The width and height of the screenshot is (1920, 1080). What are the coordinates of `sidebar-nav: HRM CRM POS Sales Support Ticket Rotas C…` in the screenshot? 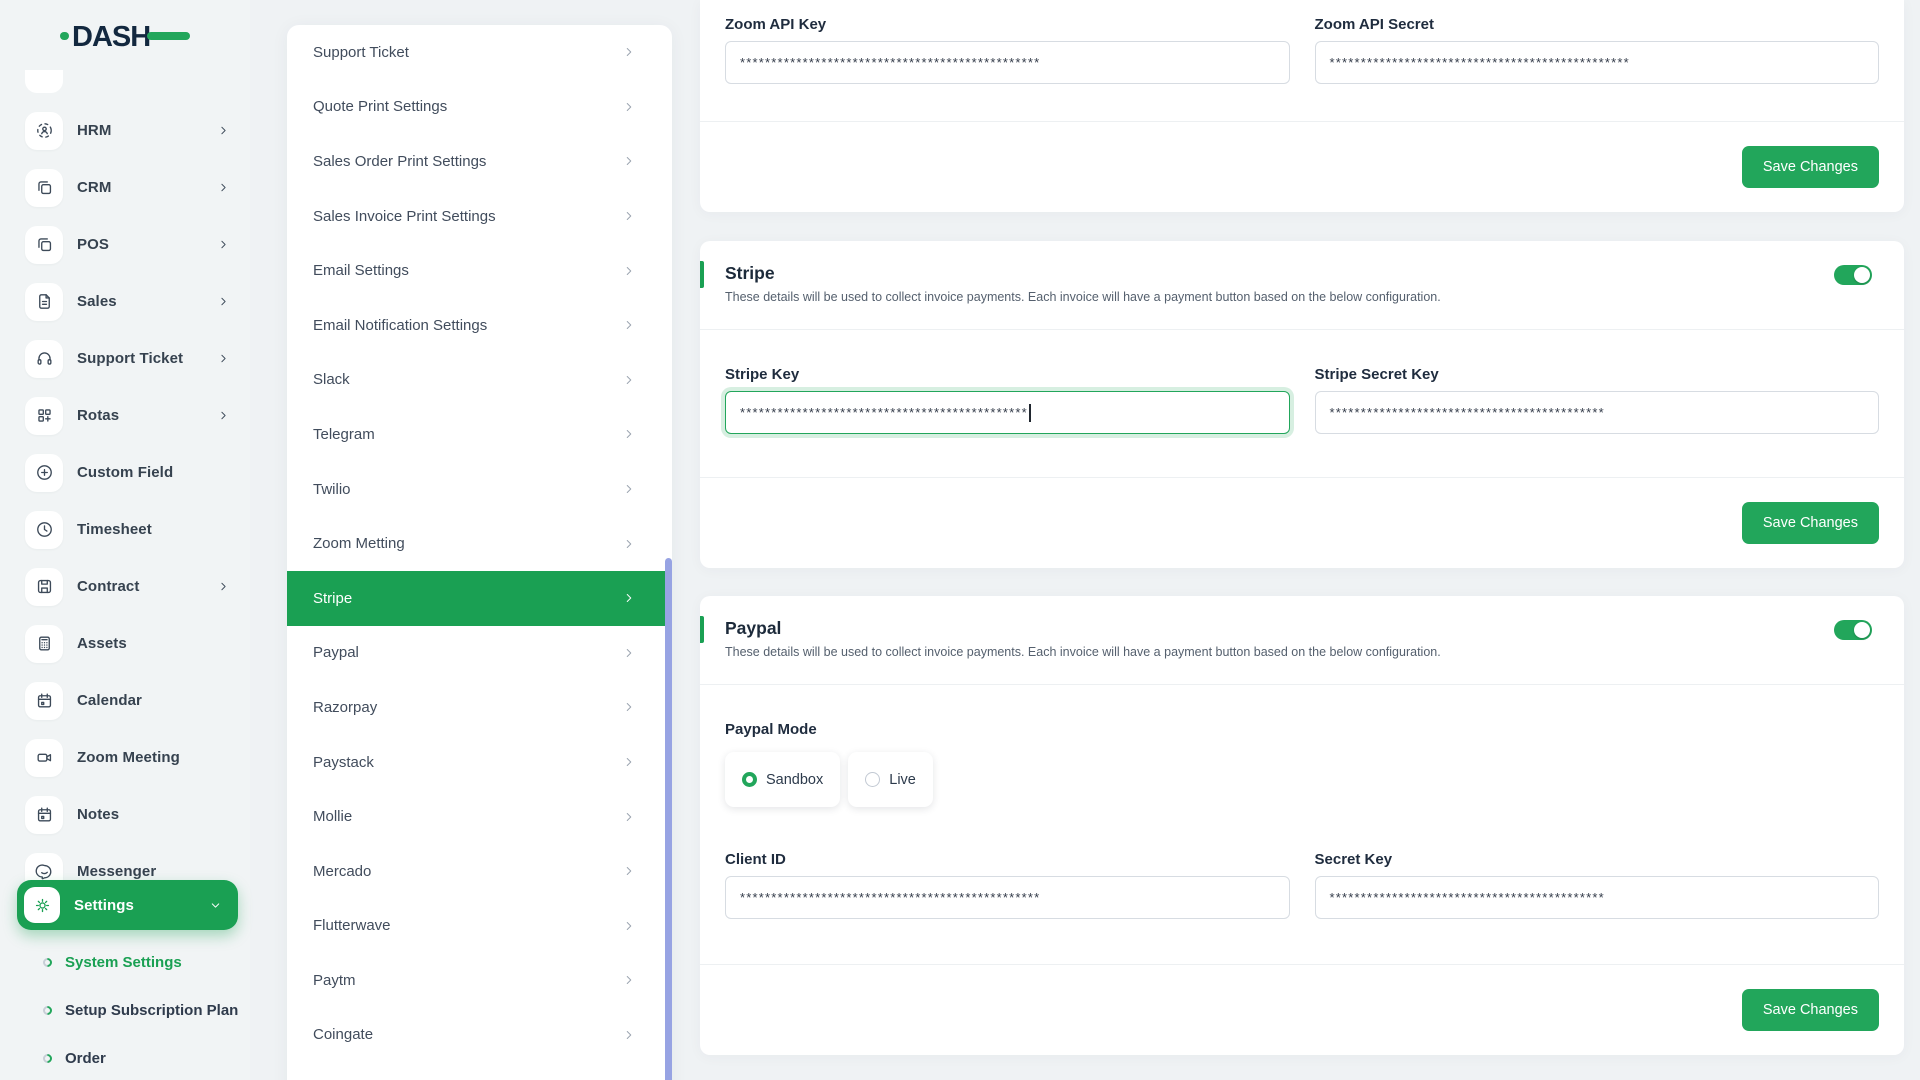 It's located at (125, 501).